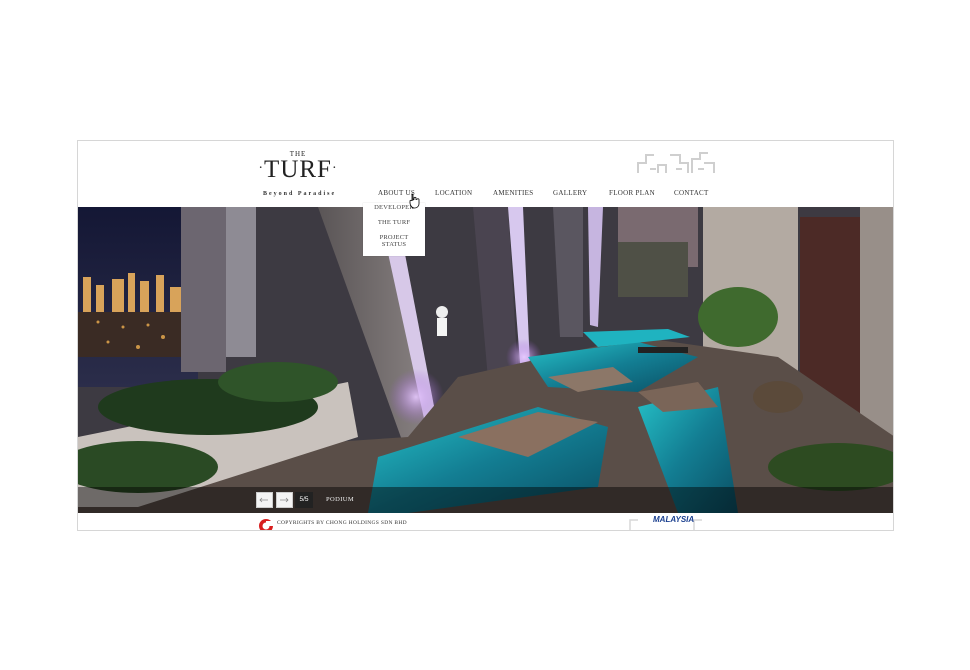 This screenshot has height=670, width=970. What do you see at coordinates (570, 193) in the screenshot?
I see `nav-gallery: GALLERY` at bounding box center [570, 193].